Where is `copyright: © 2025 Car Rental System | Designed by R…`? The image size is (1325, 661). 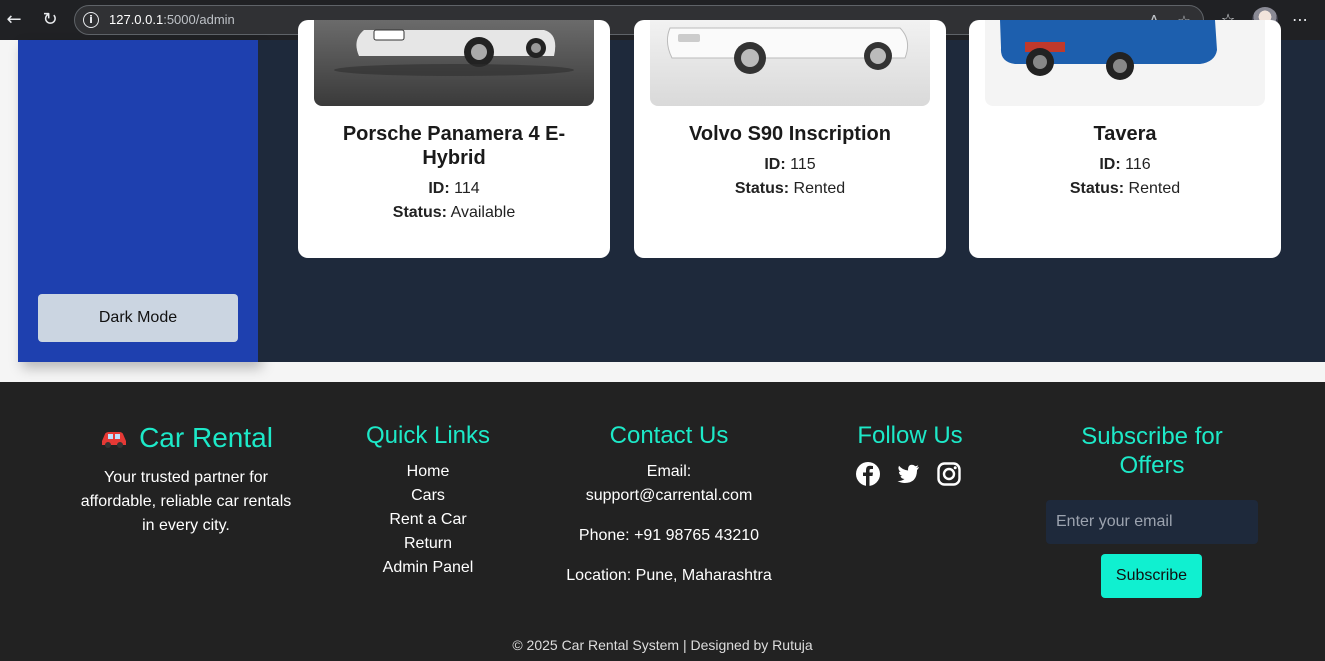 copyright: © 2025 Car Rental System | Designed by R… is located at coordinates (662, 645).